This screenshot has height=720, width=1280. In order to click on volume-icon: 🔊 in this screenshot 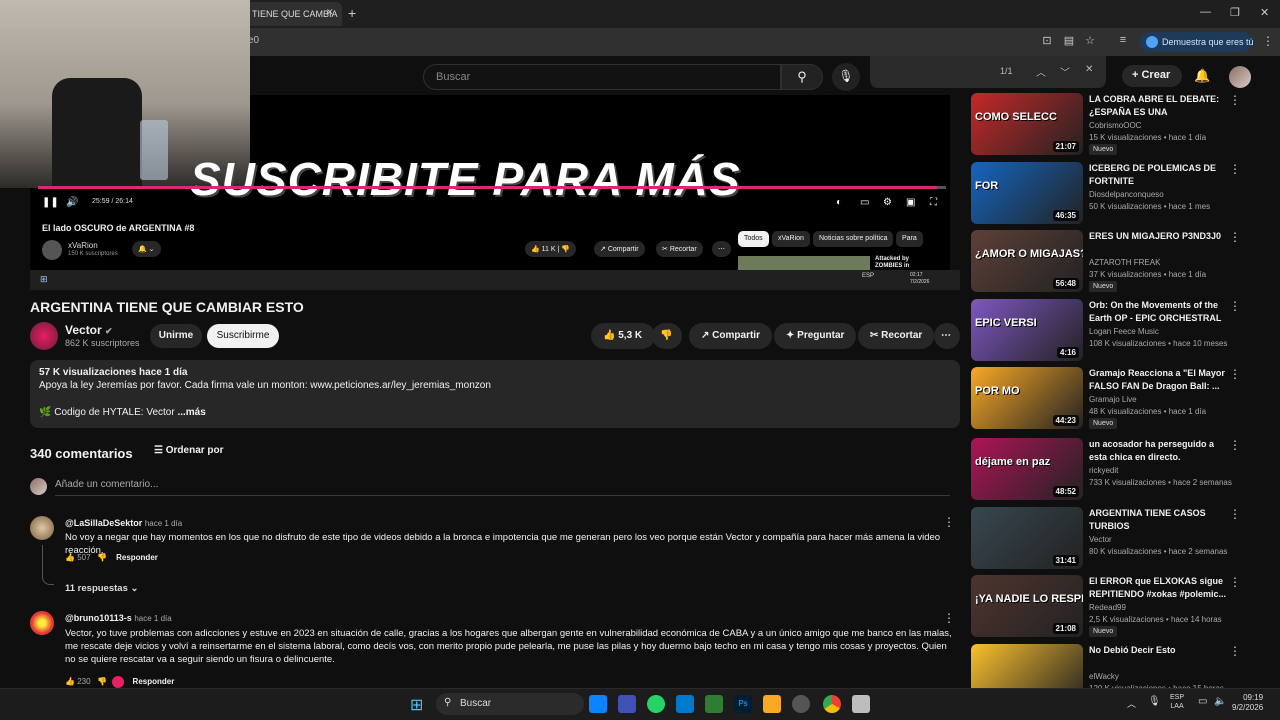, I will do `click(72, 202)`.